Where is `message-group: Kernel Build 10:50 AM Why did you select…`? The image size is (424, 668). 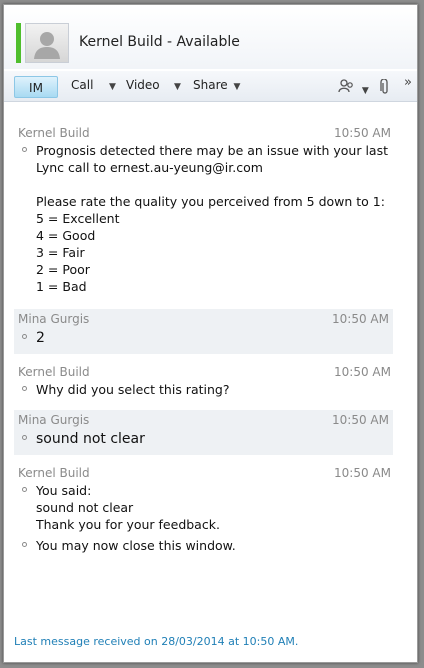 message-group: Kernel Build 10:50 AM Why did you select… is located at coordinates (210, 383).